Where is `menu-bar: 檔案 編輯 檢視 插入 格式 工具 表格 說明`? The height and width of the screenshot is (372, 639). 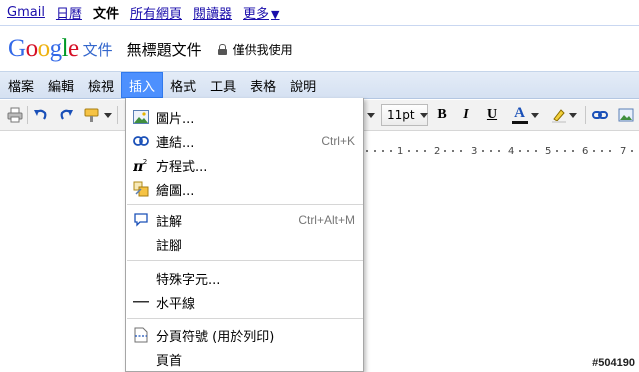 menu-bar: 檔案 編輯 檢視 插入 格式 工具 表格 說明 is located at coordinates (319, 85).